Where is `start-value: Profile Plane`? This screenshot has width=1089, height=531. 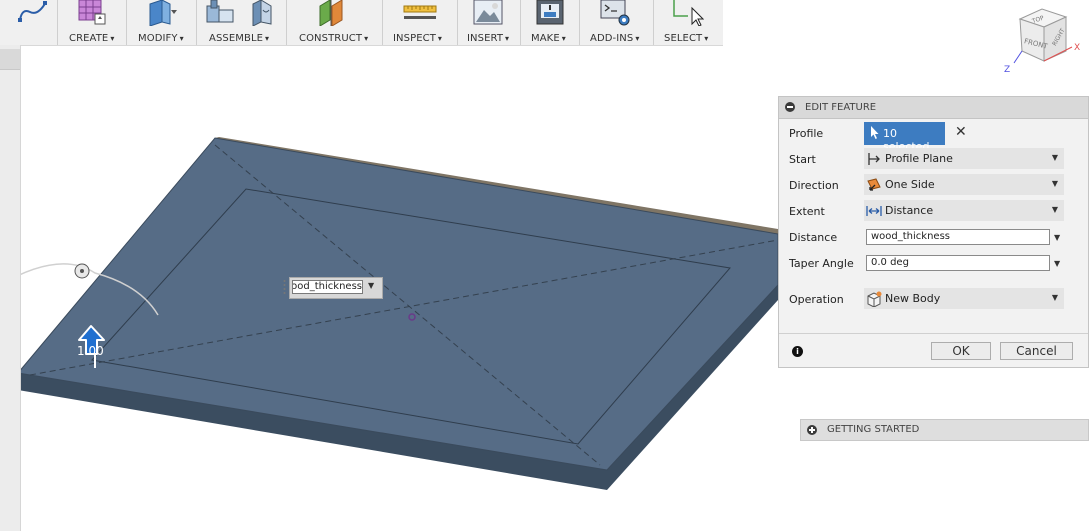
start-value: Profile Plane is located at coordinates (919, 158).